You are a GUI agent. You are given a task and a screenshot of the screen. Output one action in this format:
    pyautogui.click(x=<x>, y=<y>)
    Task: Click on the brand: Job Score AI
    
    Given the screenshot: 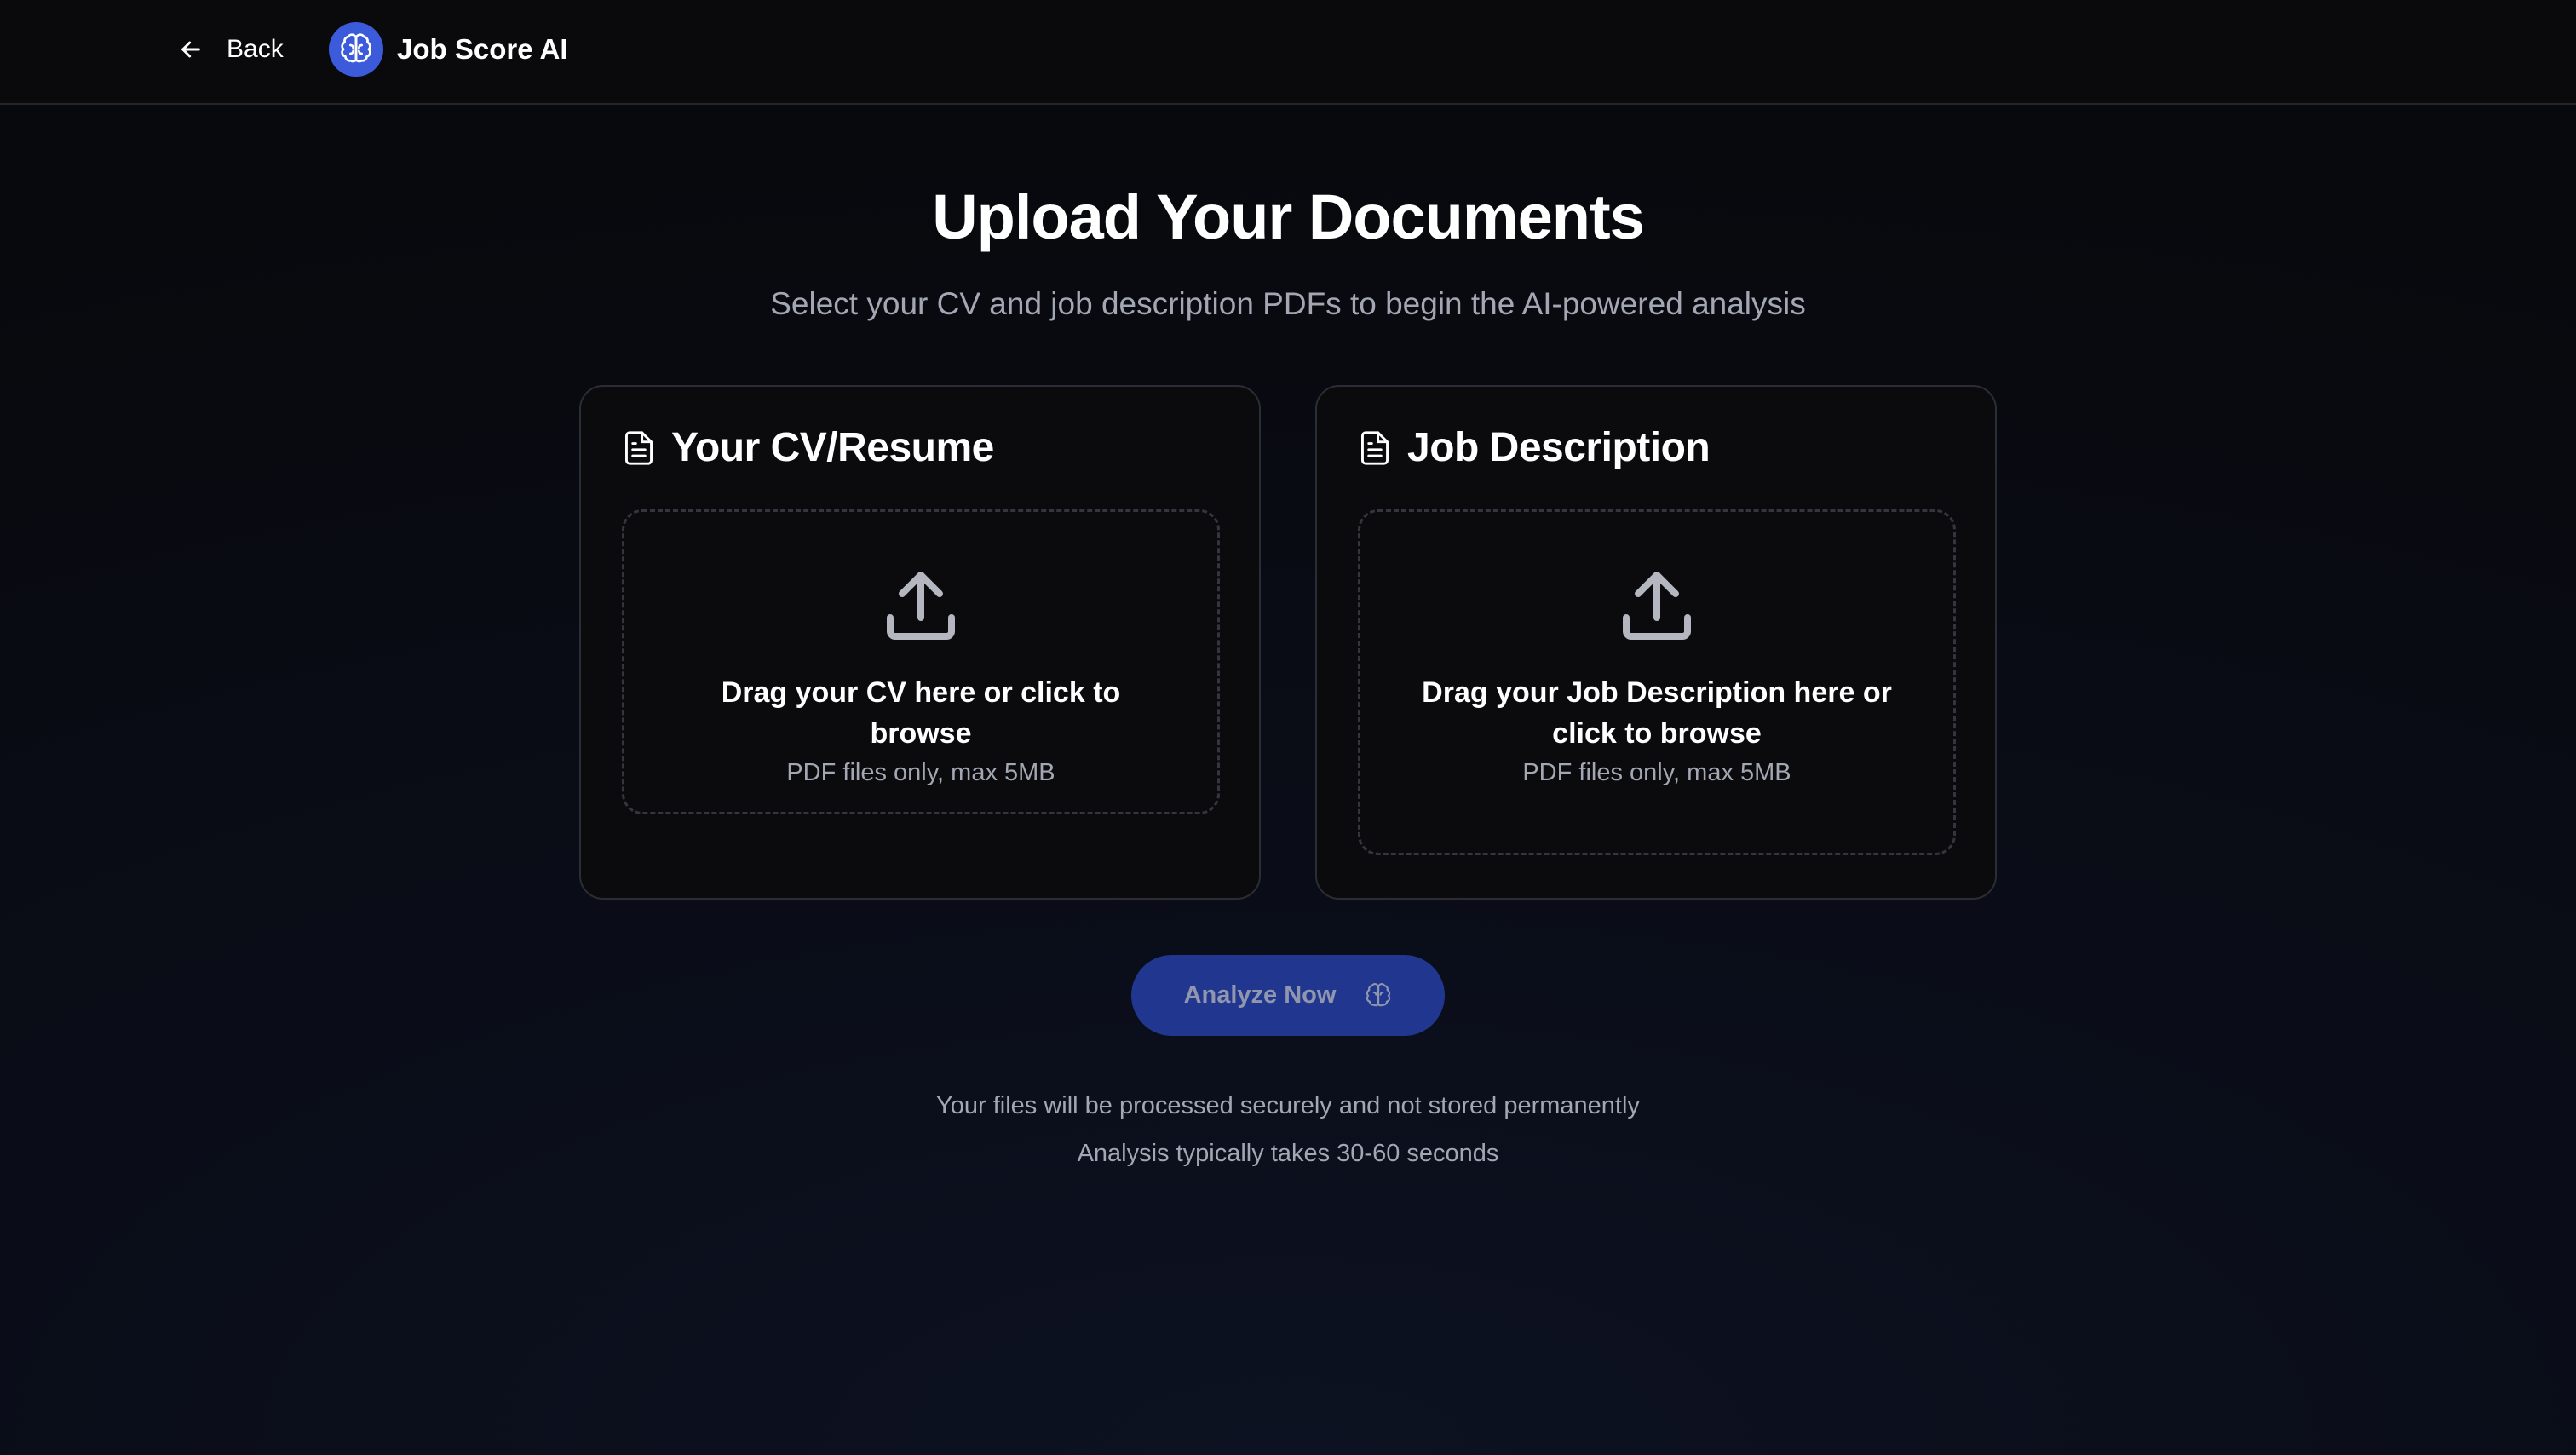 What is the action you would take?
    pyautogui.click(x=448, y=49)
    